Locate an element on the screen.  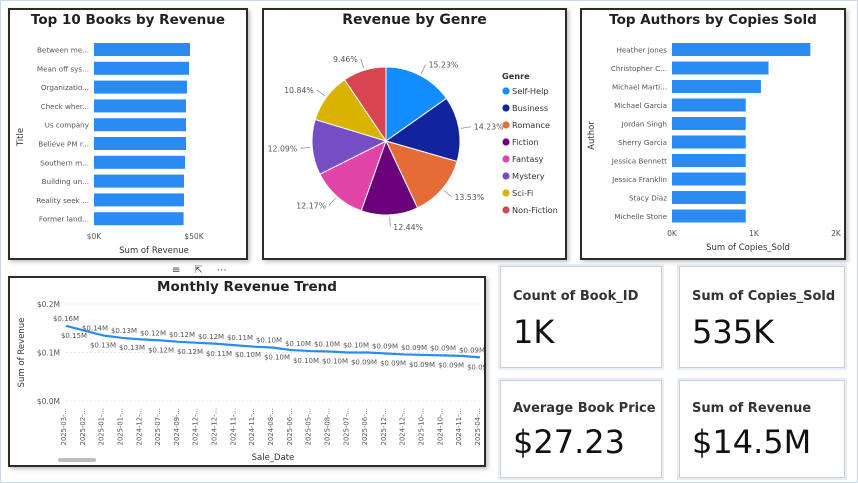
category-label: Jessica Bennett is located at coordinates (639, 161).